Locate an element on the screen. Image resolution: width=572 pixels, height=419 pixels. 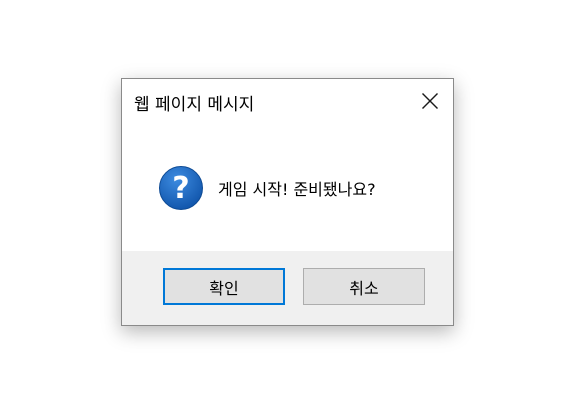
title-bar: 웹 페이지 메시지 is located at coordinates (287, 102).